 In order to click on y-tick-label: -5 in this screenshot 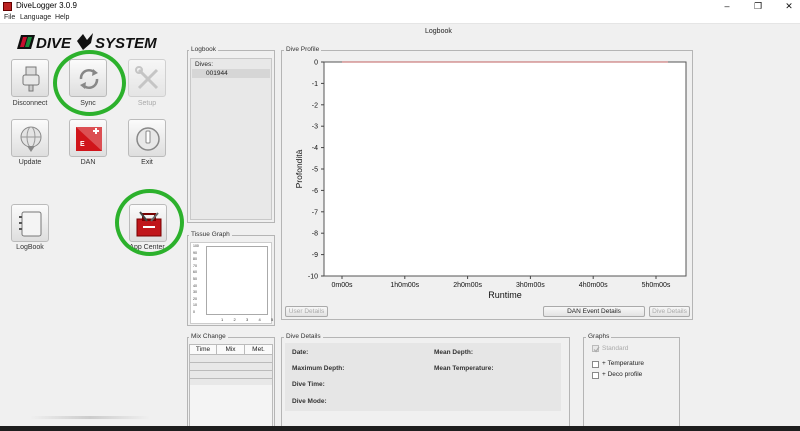, I will do `click(315, 170)`.